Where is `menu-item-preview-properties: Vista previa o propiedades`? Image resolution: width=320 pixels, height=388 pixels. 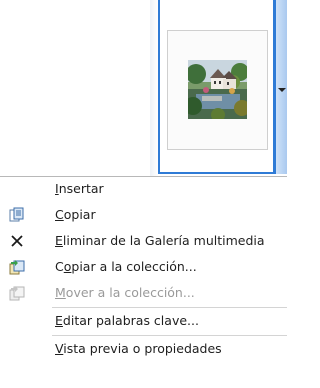
menu-item-preview-properties: Vista previa o propiedades is located at coordinates (143, 349).